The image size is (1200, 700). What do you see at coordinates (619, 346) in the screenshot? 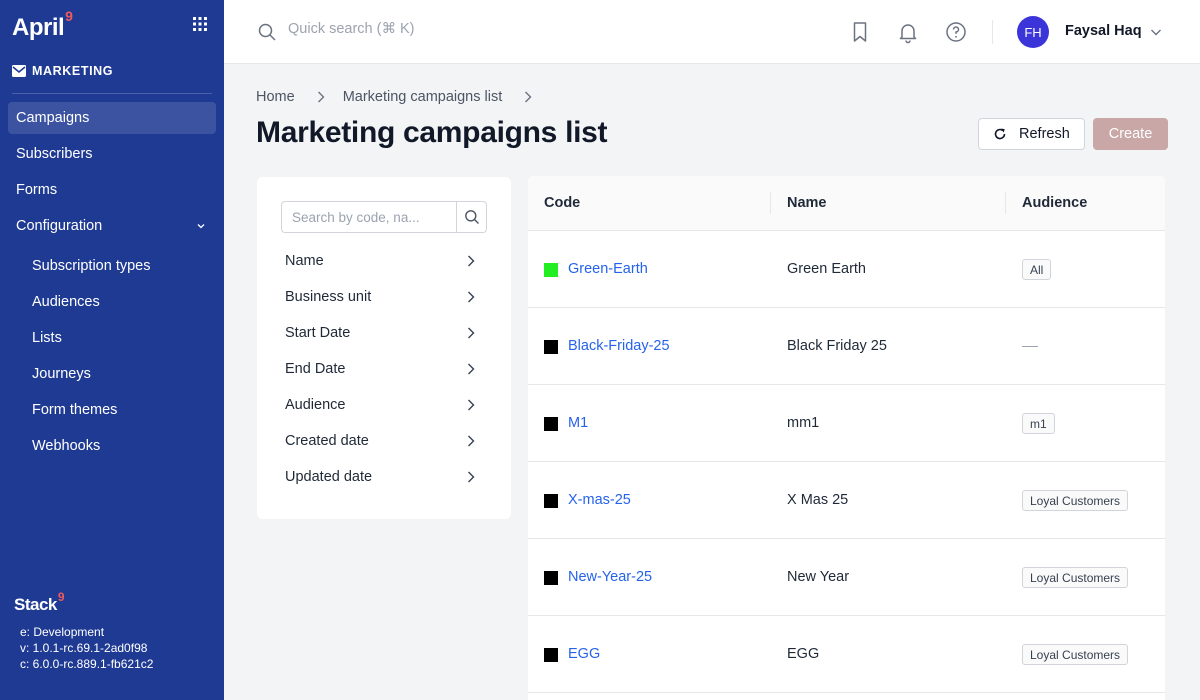
I see `campaign-code-link: Black-Friday-25` at bounding box center [619, 346].